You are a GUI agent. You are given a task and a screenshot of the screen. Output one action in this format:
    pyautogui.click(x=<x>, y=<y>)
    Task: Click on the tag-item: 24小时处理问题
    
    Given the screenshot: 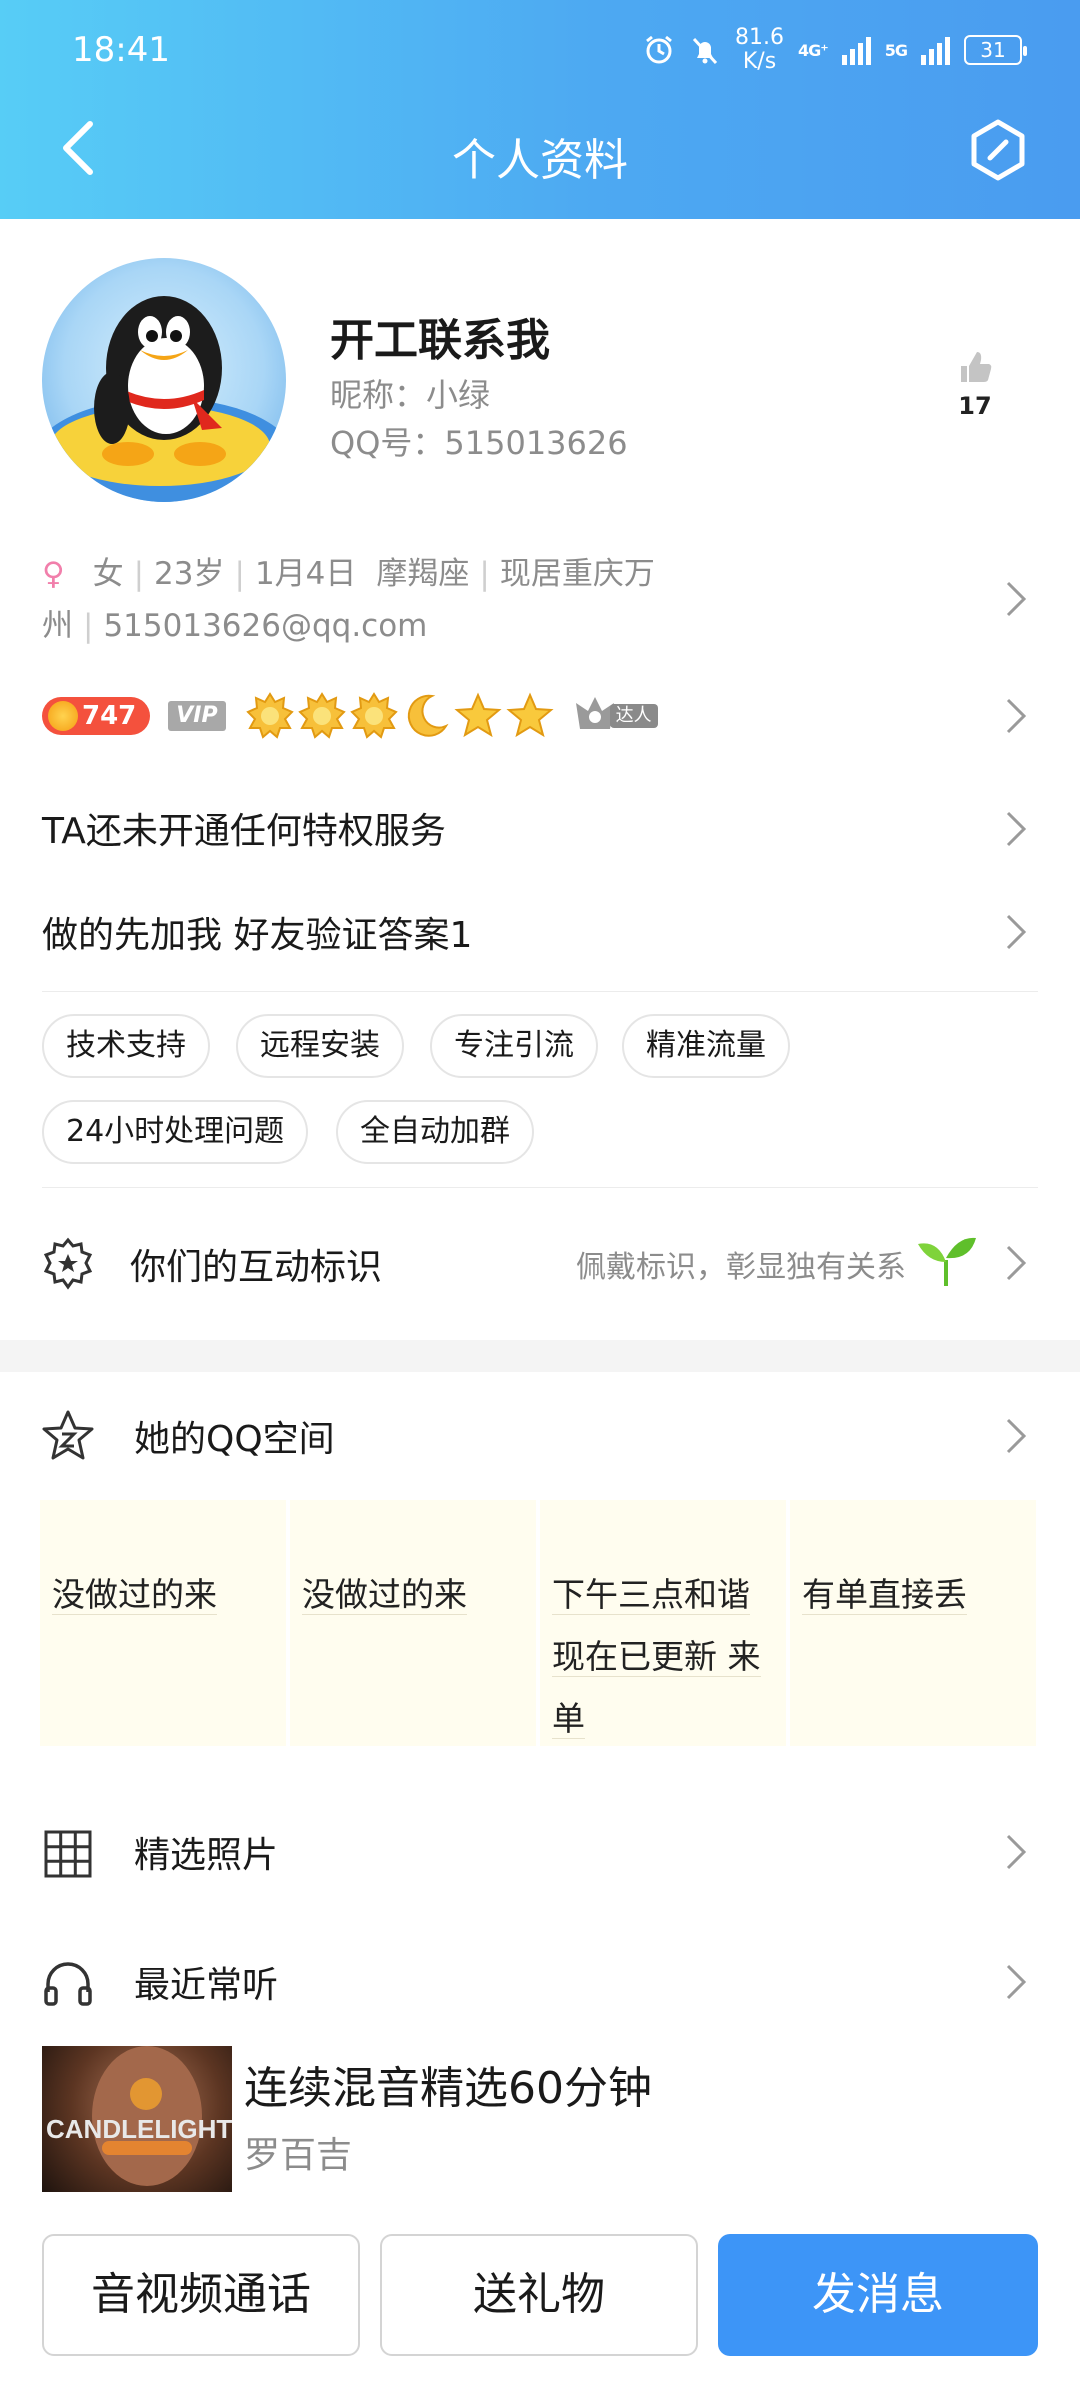 What is the action you would take?
    pyautogui.click(x=175, y=1132)
    